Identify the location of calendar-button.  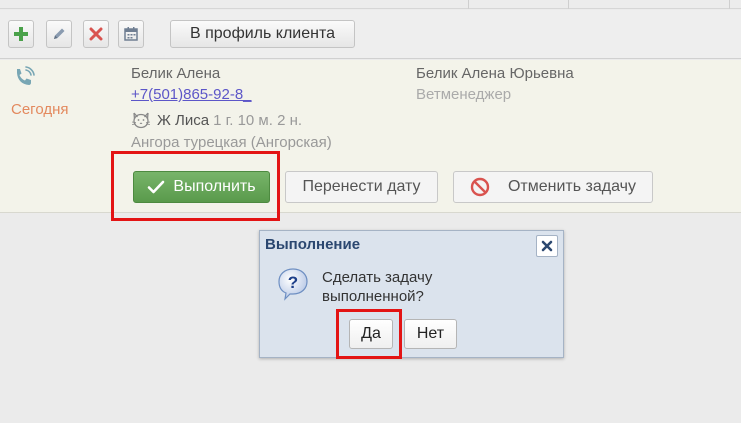
(131, 34).